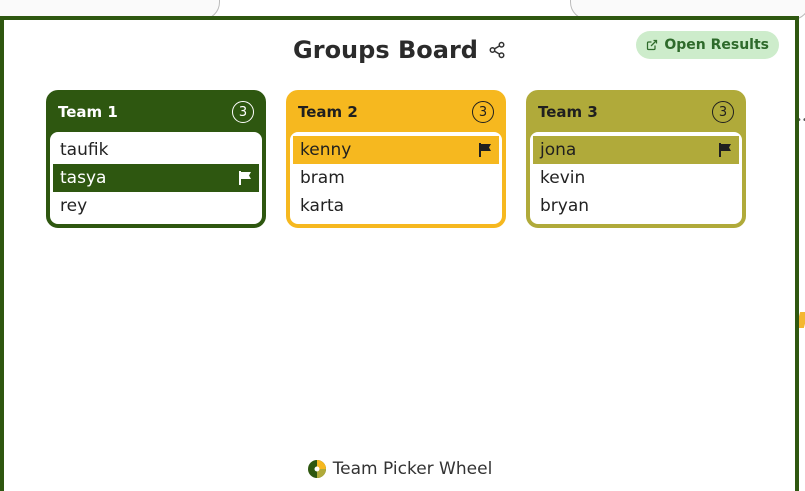 This screenshot has height=491, width=805. What do you see at coordinates (636, 112) in the screenshot?
I see `team-header: Team 3 3` at bounding box center [636, 112].